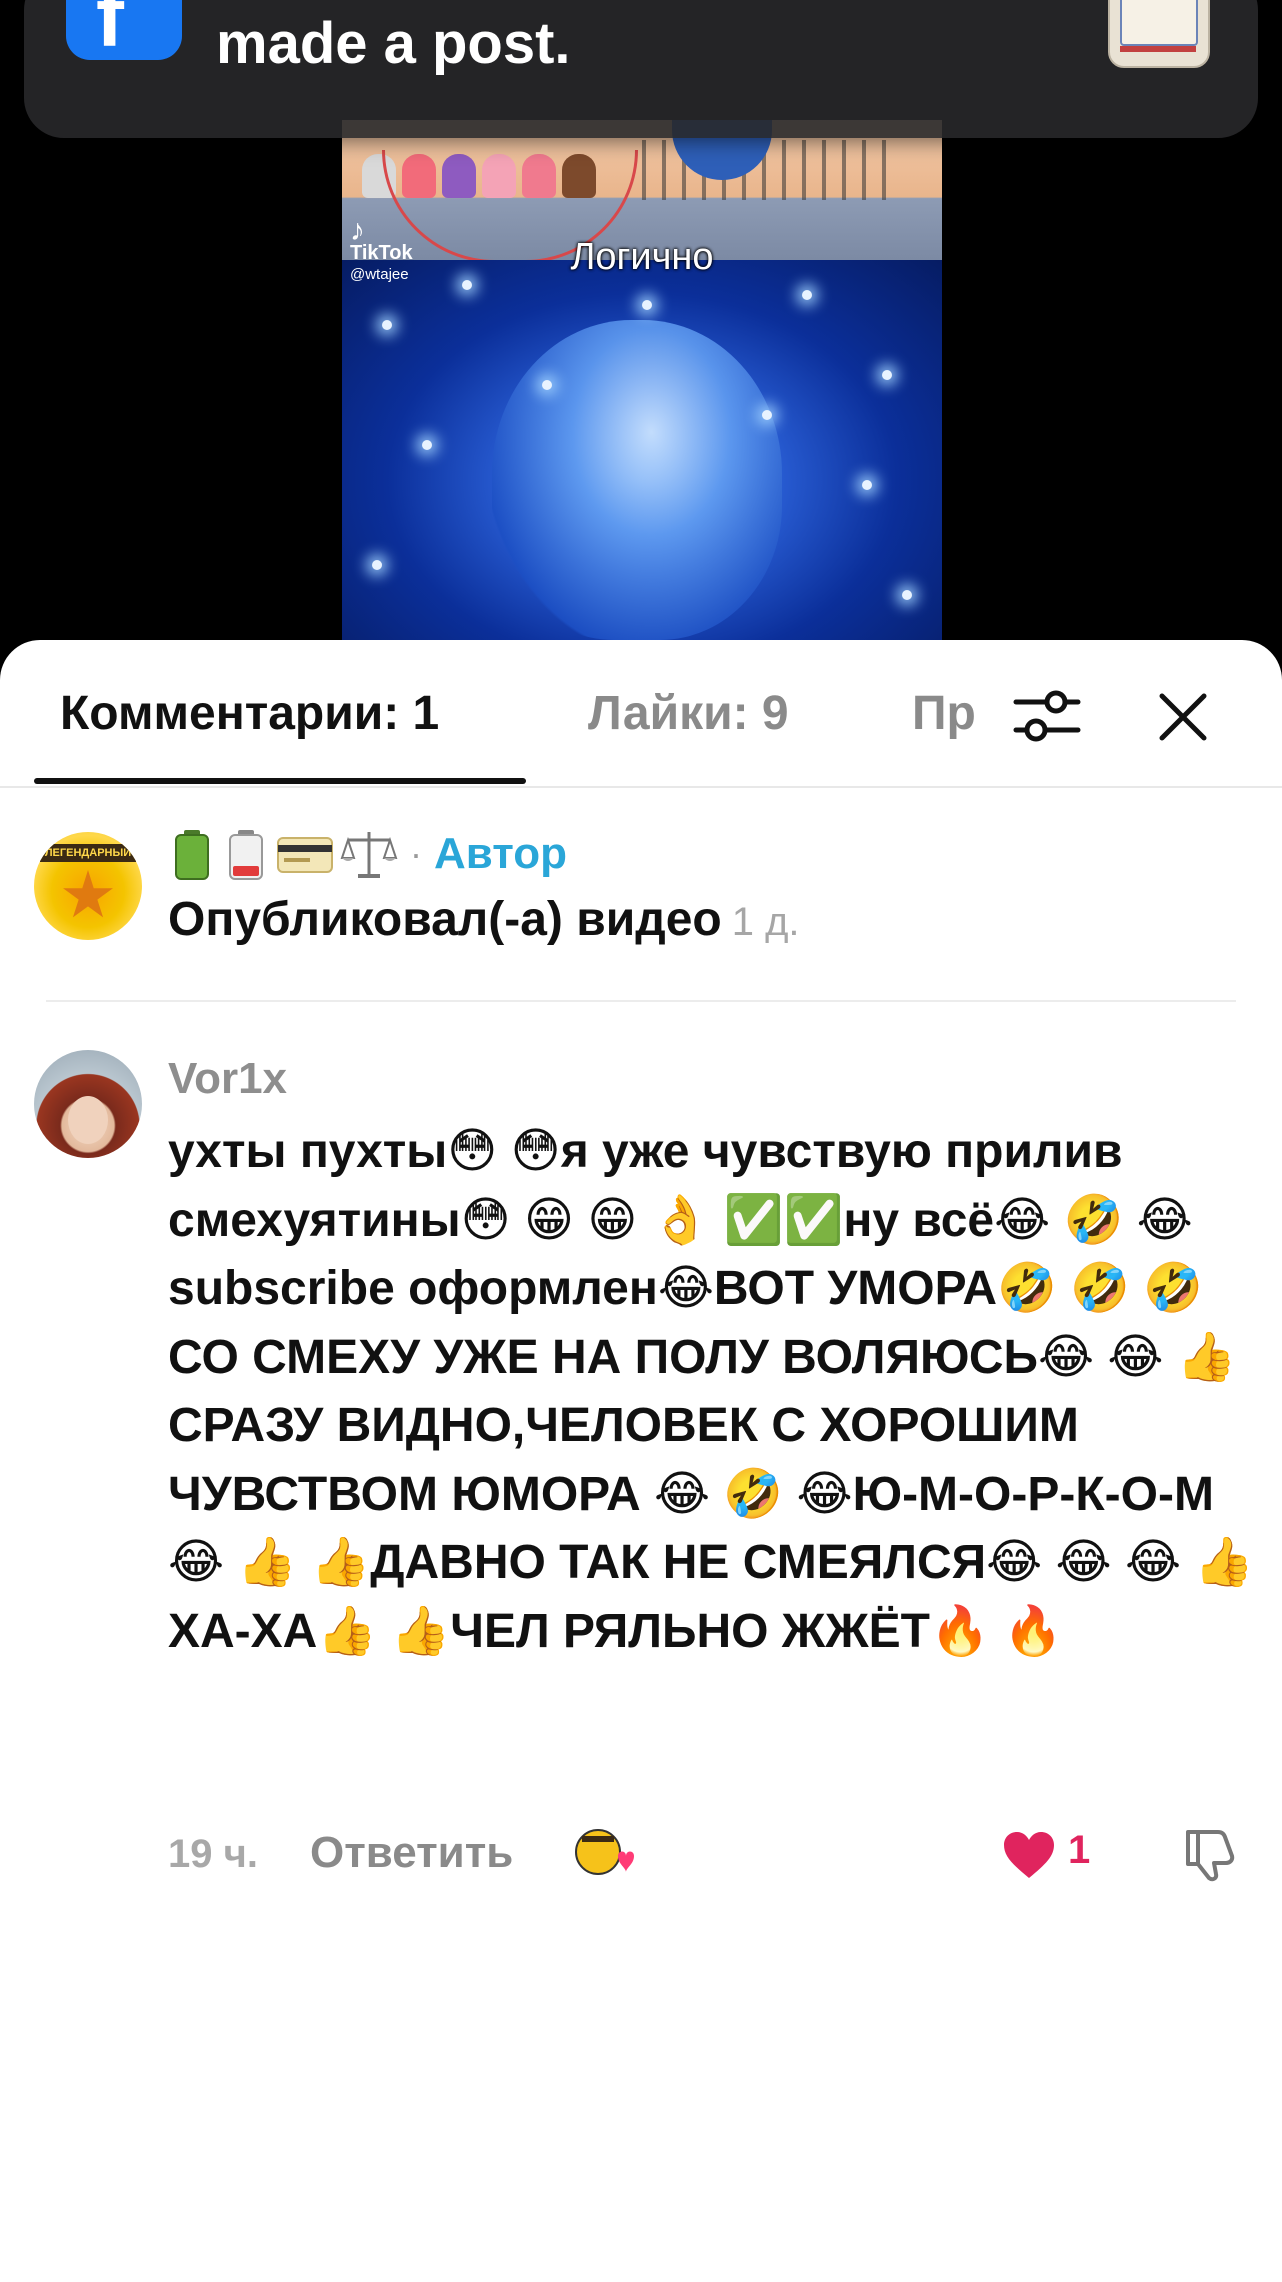 Image resolution: width=1282 pixels, height=2282 pixels. I want to click on video-frame: ♪ TikTok @wtajee Логично, so click(642, 390).